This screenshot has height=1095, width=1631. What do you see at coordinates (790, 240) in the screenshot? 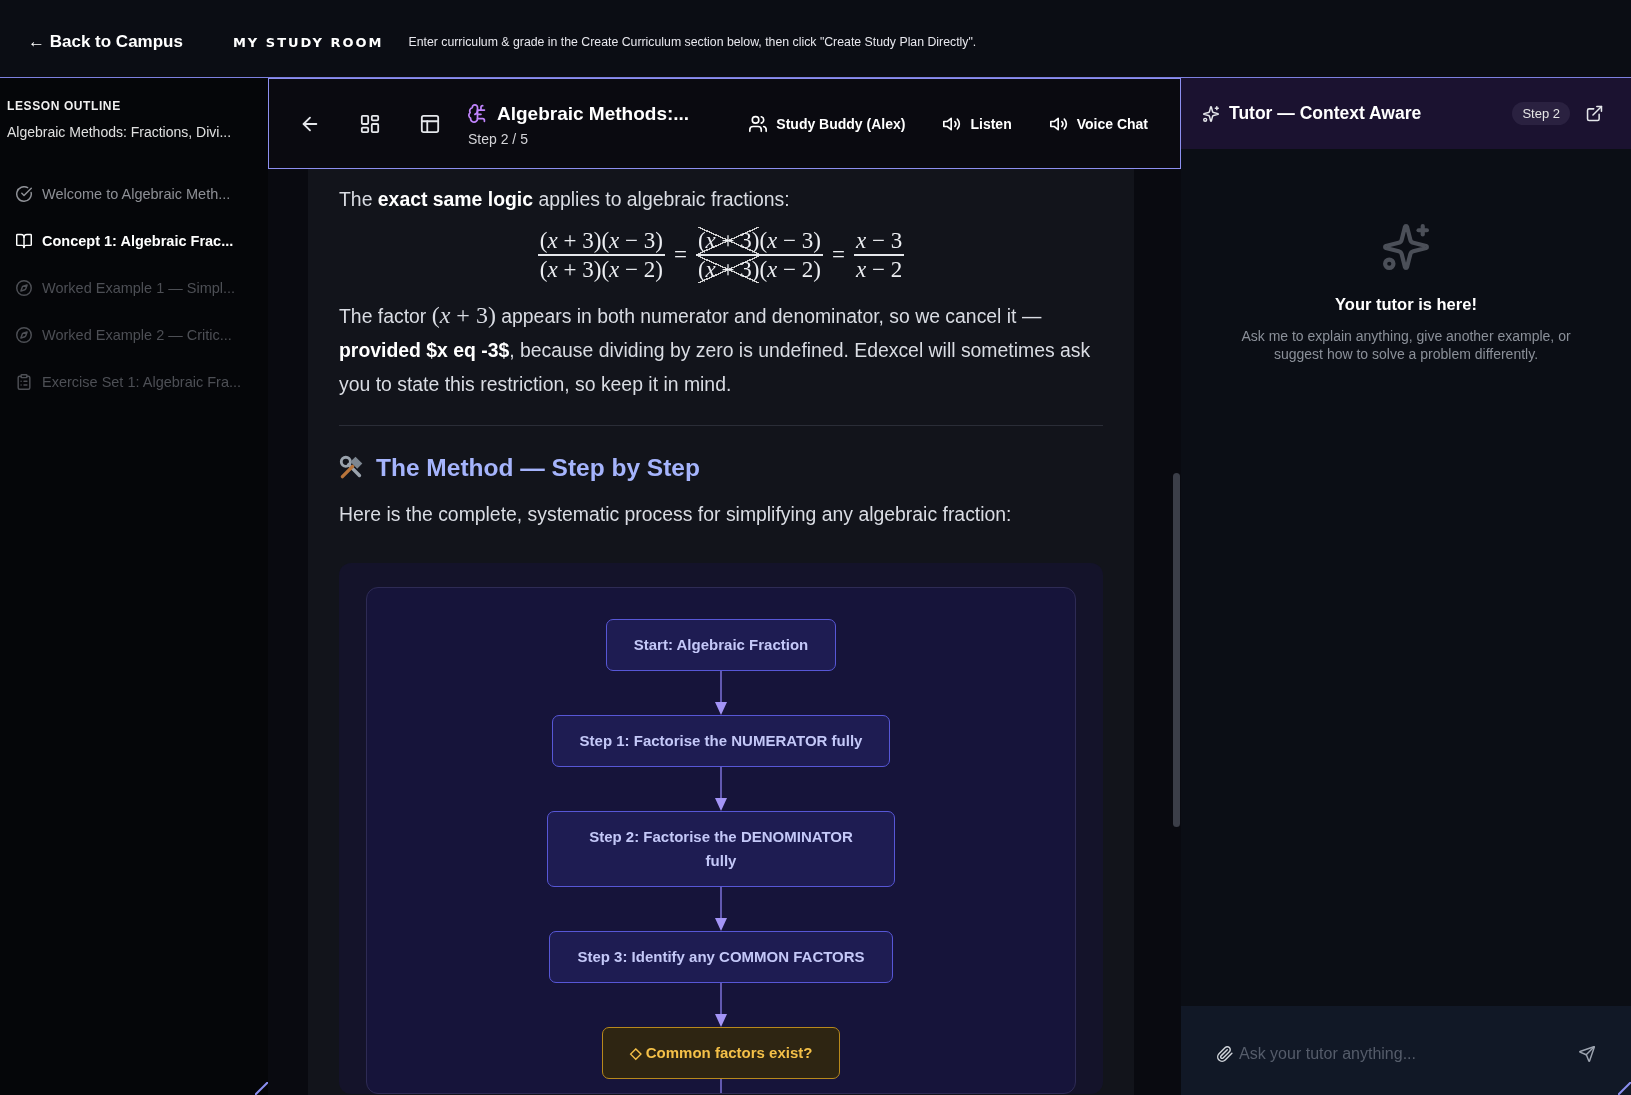
I see `math-term: (x − 3)` at bounding box center [790, 240].